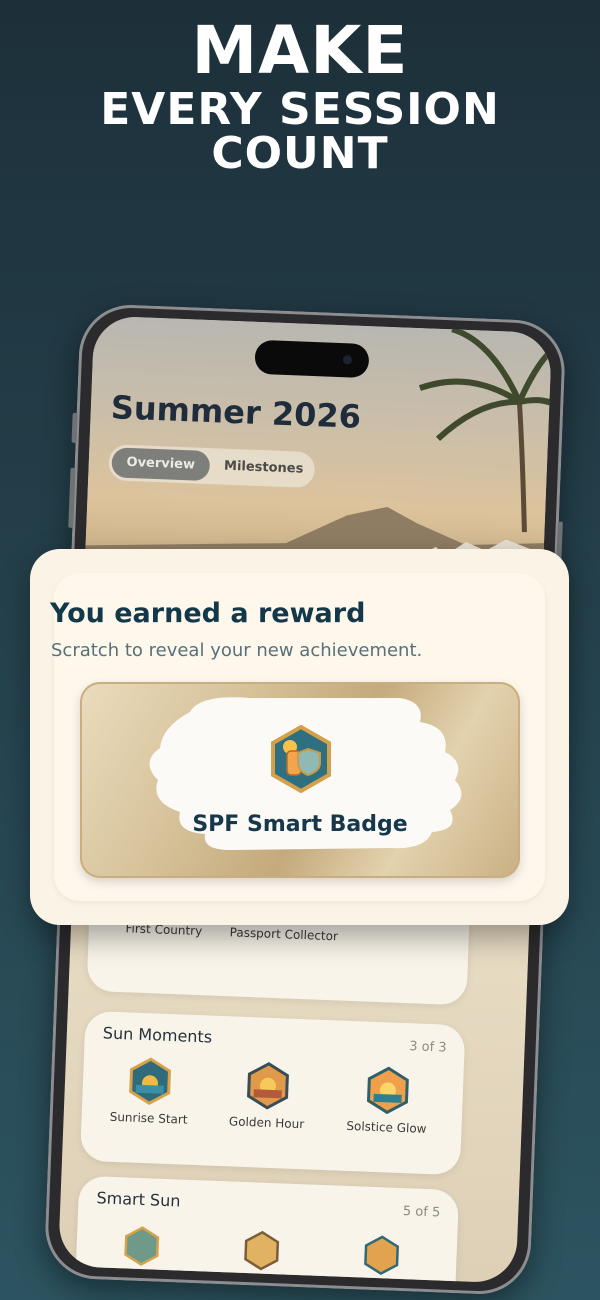  Describe the element at coordinates (150, 1081) in the screenshot. I see `sunrise-badge-icon` at that location.